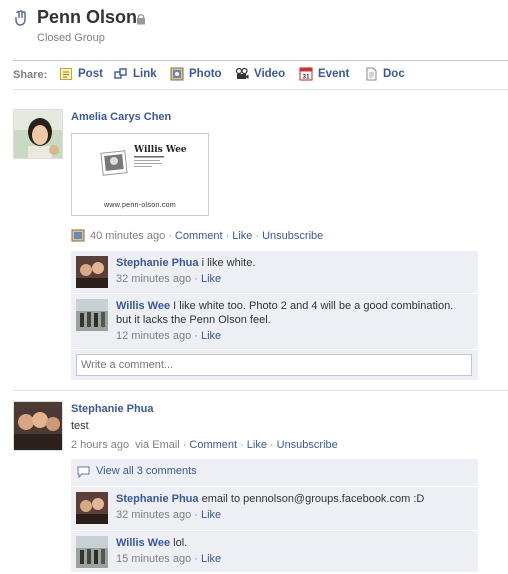 The image size is (508, 574). I want to click on group-icon, so click(20, 18).